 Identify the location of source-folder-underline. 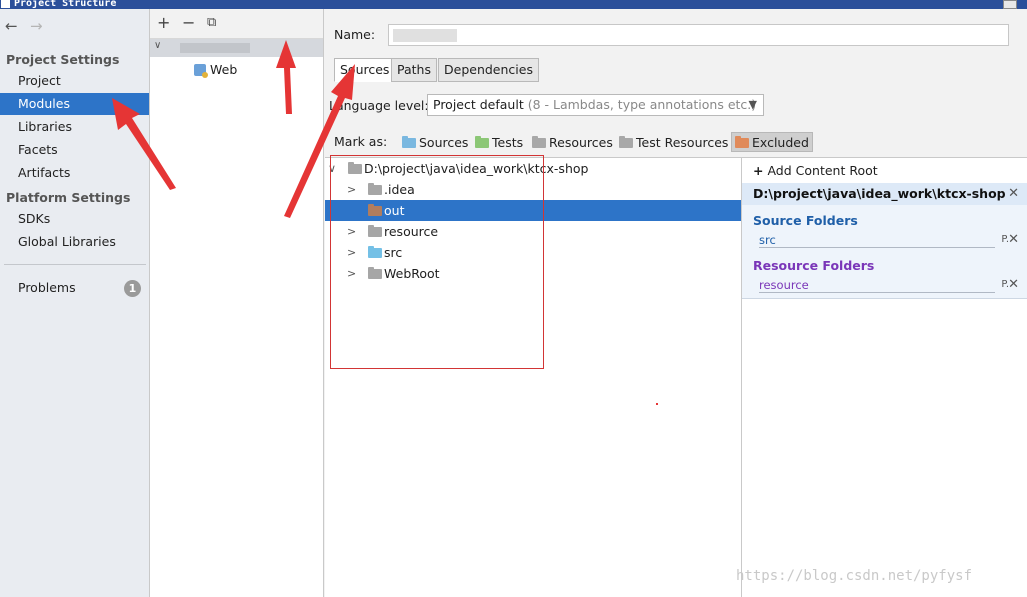
(877, 247).